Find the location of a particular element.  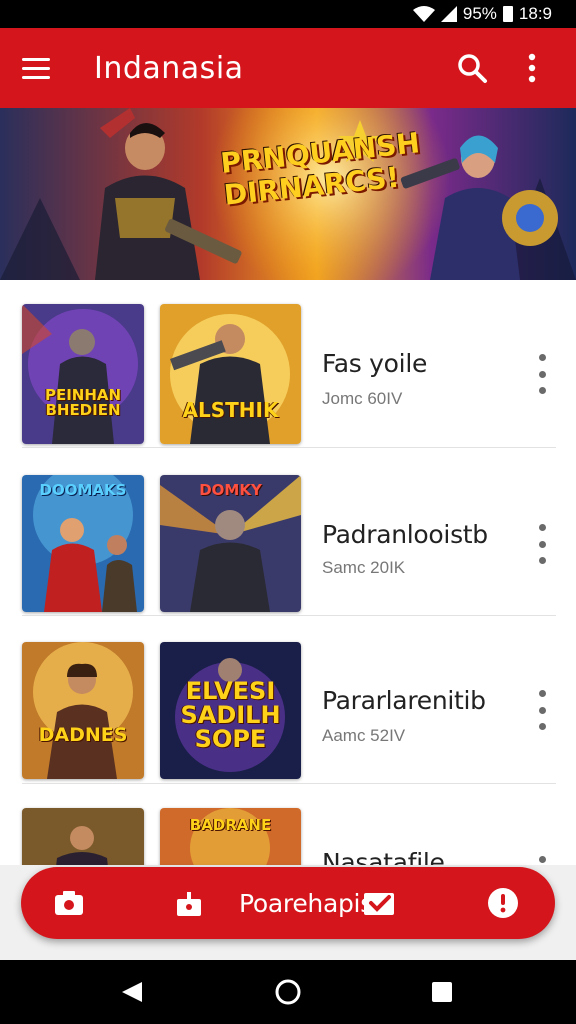

battery-icon is located at coordinates (507, 14).